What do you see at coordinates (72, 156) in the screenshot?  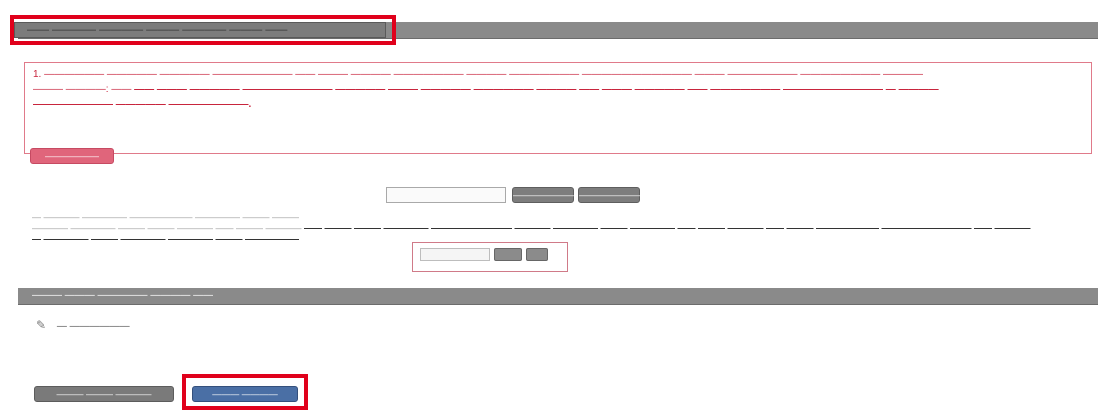 I see `pink-action-button: ——————` at bounding box center [72, 156].